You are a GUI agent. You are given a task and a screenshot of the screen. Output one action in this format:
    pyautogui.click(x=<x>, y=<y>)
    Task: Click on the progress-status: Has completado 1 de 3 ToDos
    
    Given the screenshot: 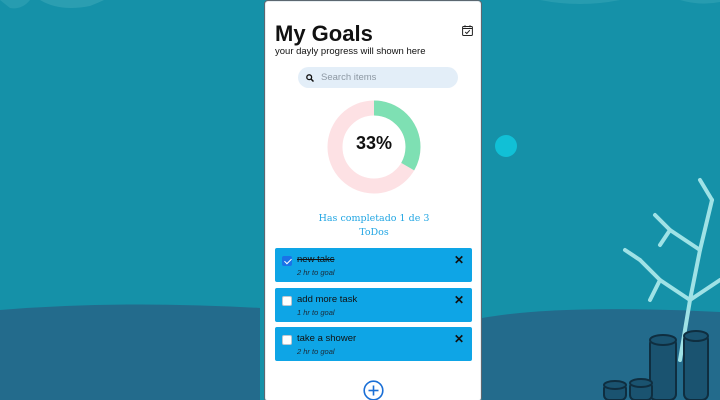 What is the action you would take?
    pyautogui.click(x=374, y=226)
    